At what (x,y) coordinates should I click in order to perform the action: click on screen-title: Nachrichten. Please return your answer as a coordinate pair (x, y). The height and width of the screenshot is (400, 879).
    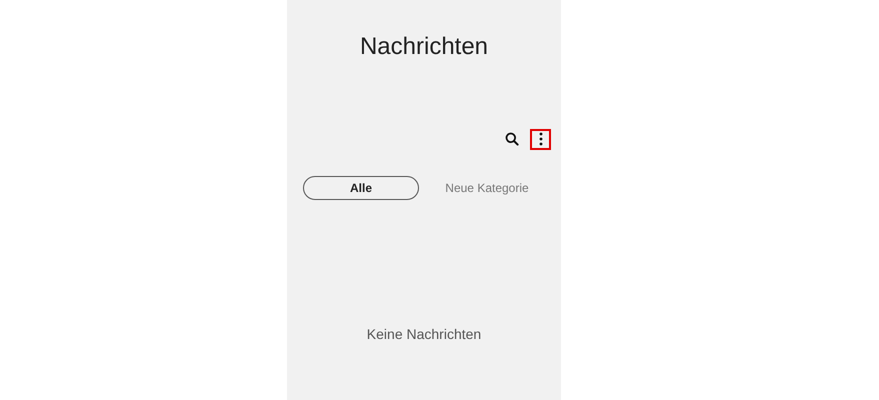
    Looking at the image, I should click on (424, 47).